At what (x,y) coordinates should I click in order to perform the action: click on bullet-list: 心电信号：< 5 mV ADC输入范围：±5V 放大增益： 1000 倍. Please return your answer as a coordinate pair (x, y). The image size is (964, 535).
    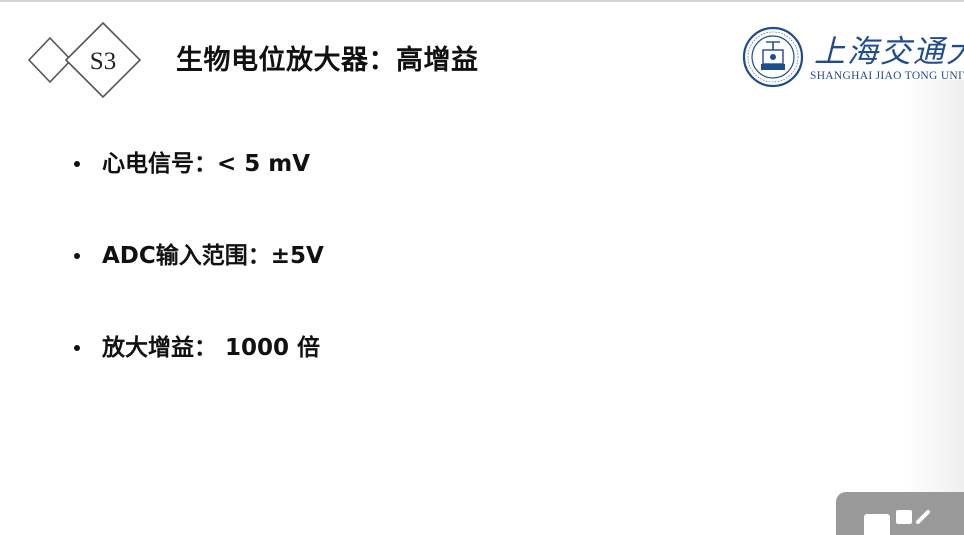
    Looking at the image, I should click on (198, 284).